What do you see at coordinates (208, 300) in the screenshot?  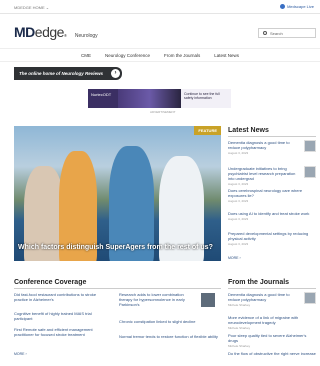 I see `conference-thumbnail` at bounding box center [208, 300].